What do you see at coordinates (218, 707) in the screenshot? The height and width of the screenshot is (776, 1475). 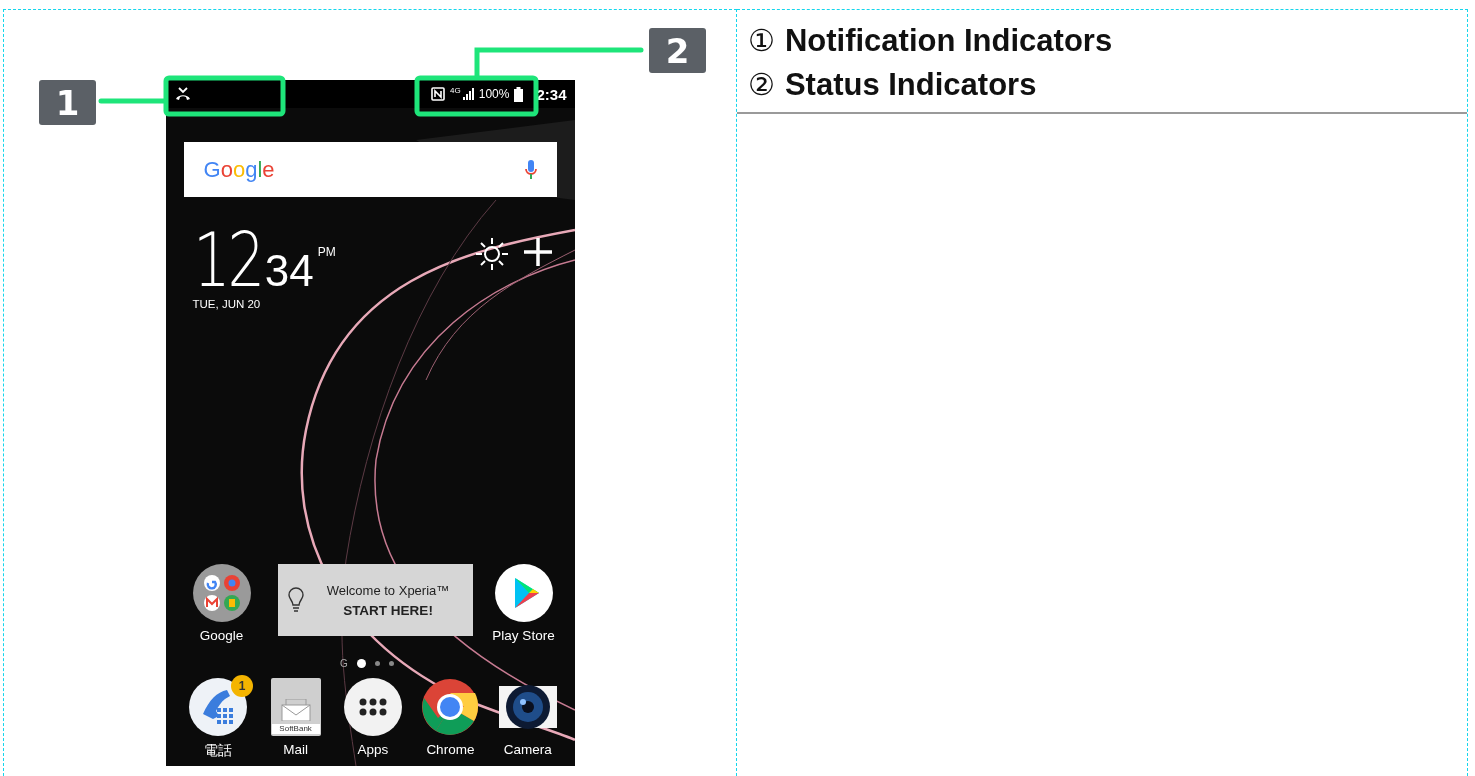 I see `phone-handset-icon` at bounding box center [218, 707].